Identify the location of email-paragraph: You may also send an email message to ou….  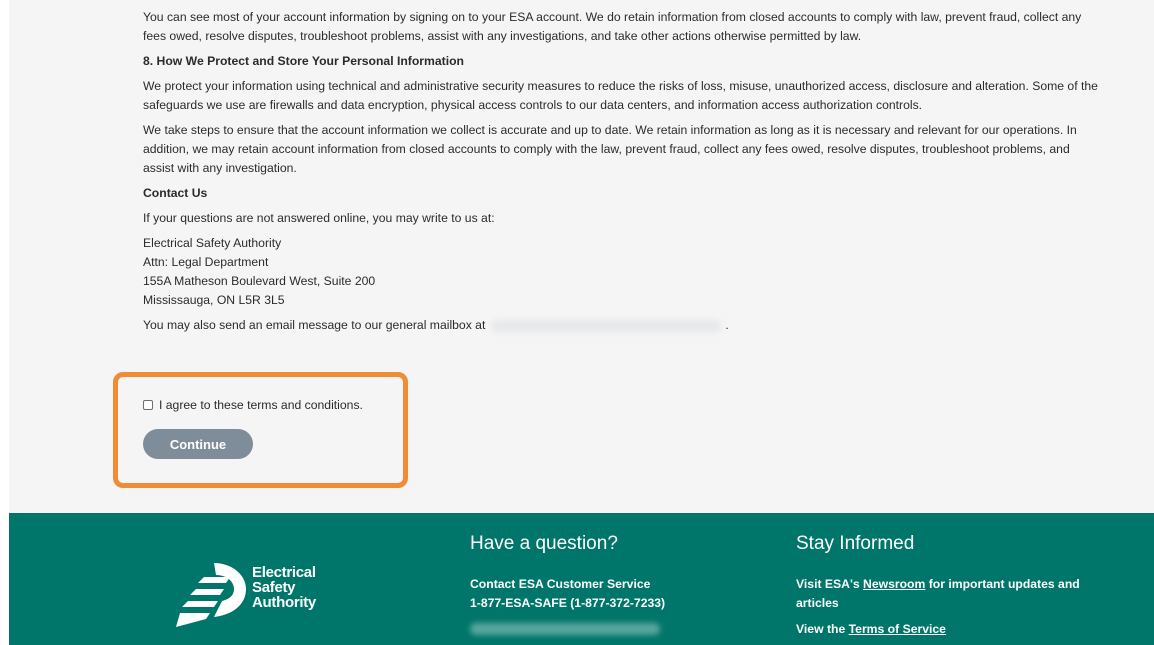
(623, 325).